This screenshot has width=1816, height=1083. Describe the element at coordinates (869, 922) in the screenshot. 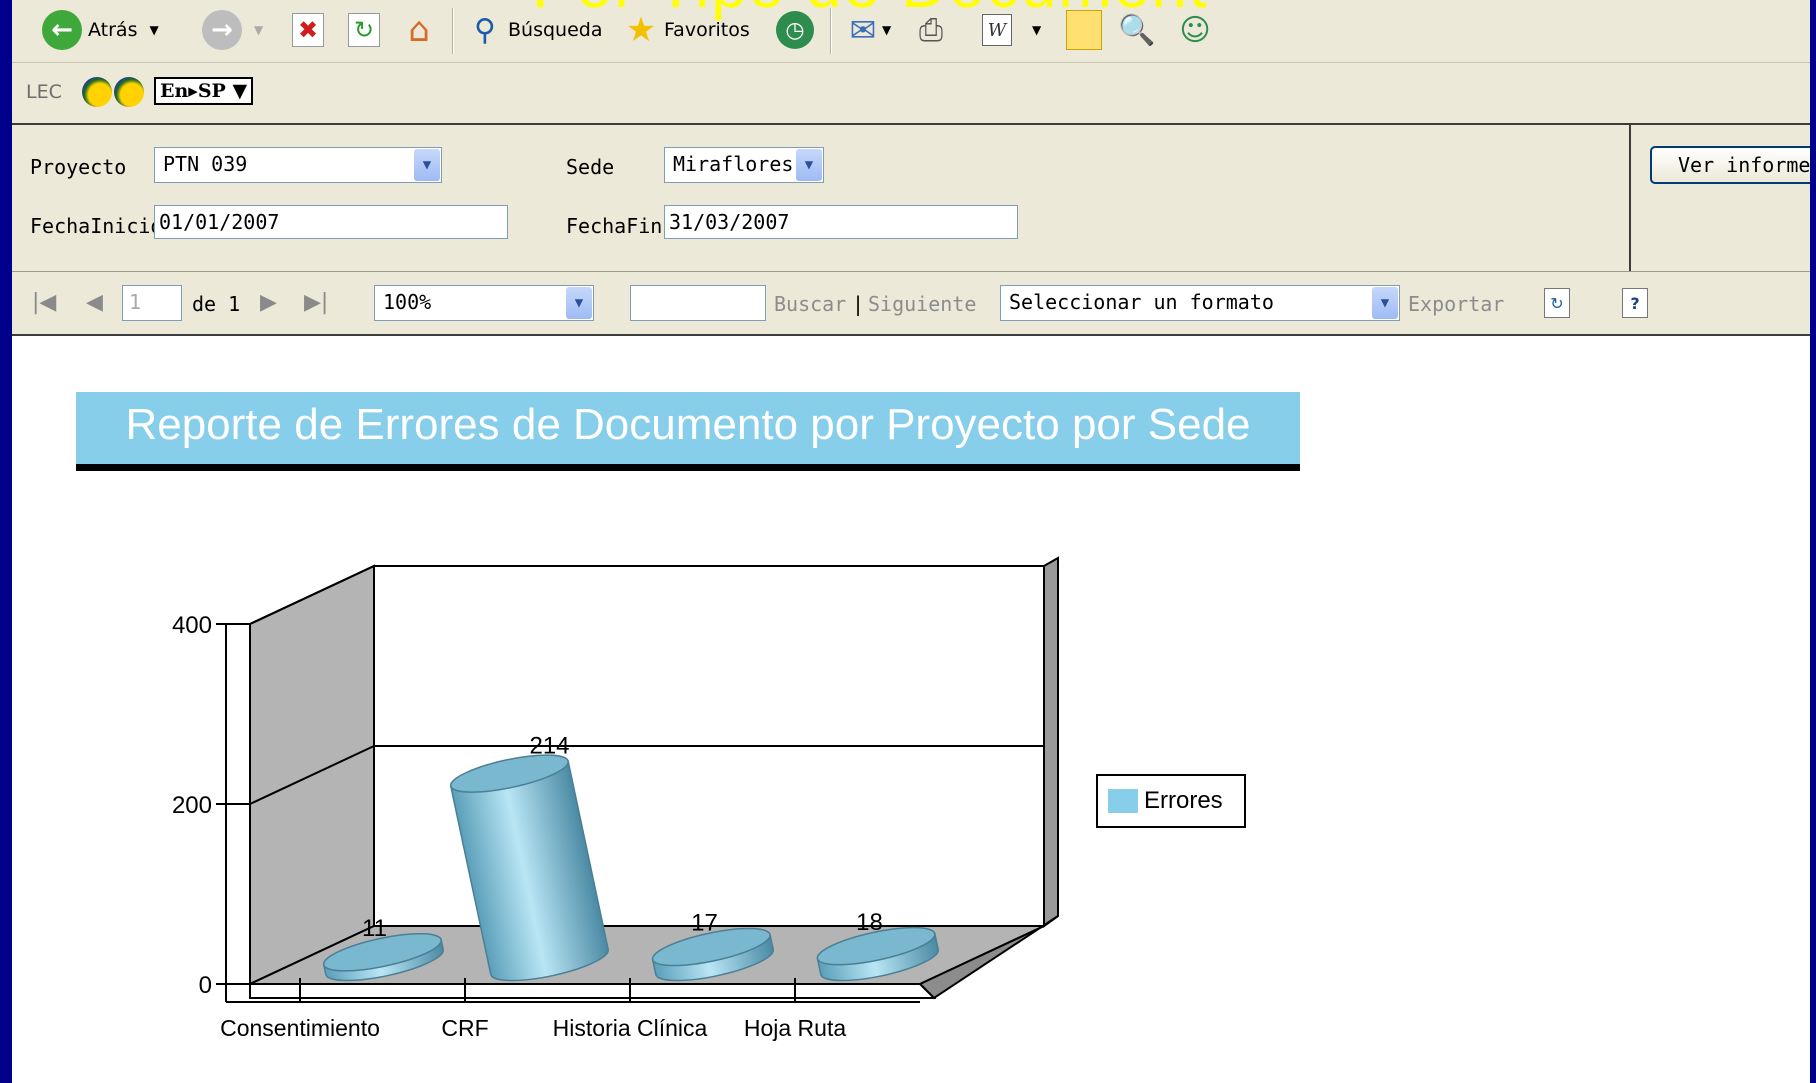

I see `data-label: 18` at that location.